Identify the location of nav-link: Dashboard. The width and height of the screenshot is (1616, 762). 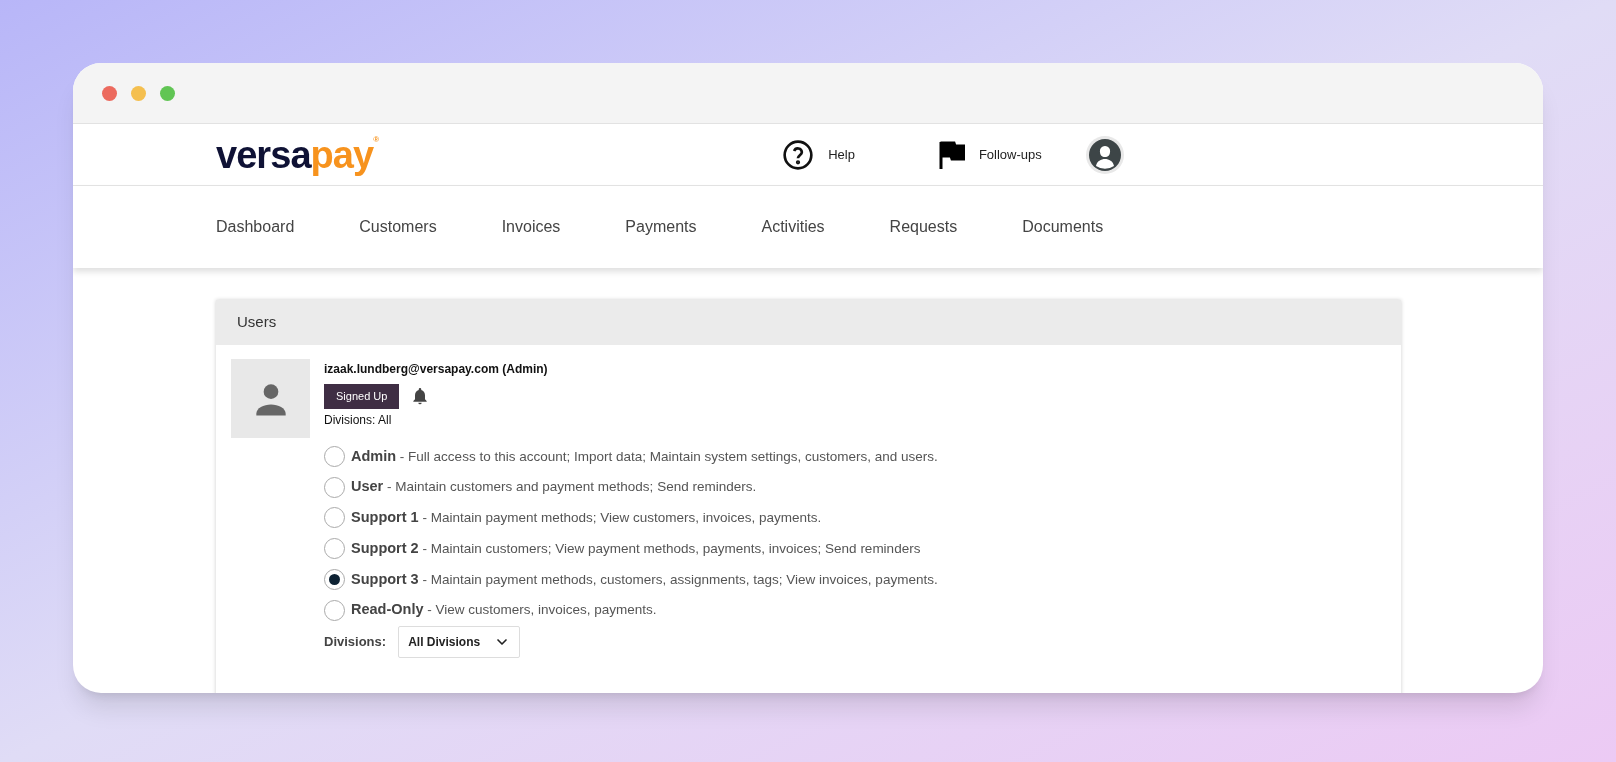
(255, 227).